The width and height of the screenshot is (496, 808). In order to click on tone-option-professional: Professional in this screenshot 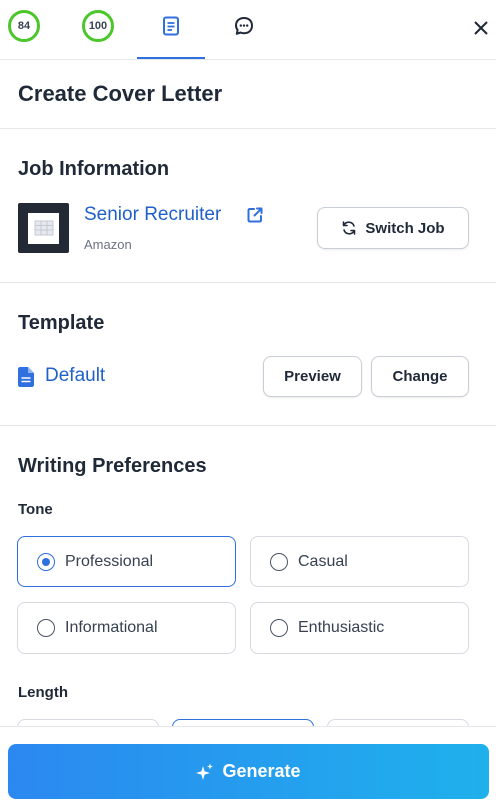, I will do `click(126, 561)`.